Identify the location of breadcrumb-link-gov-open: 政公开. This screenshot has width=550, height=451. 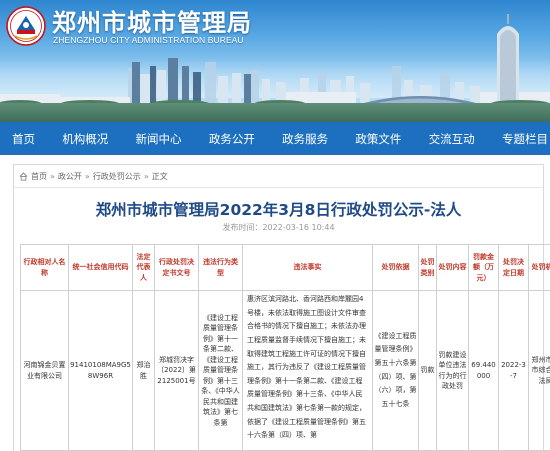
(70, 176).